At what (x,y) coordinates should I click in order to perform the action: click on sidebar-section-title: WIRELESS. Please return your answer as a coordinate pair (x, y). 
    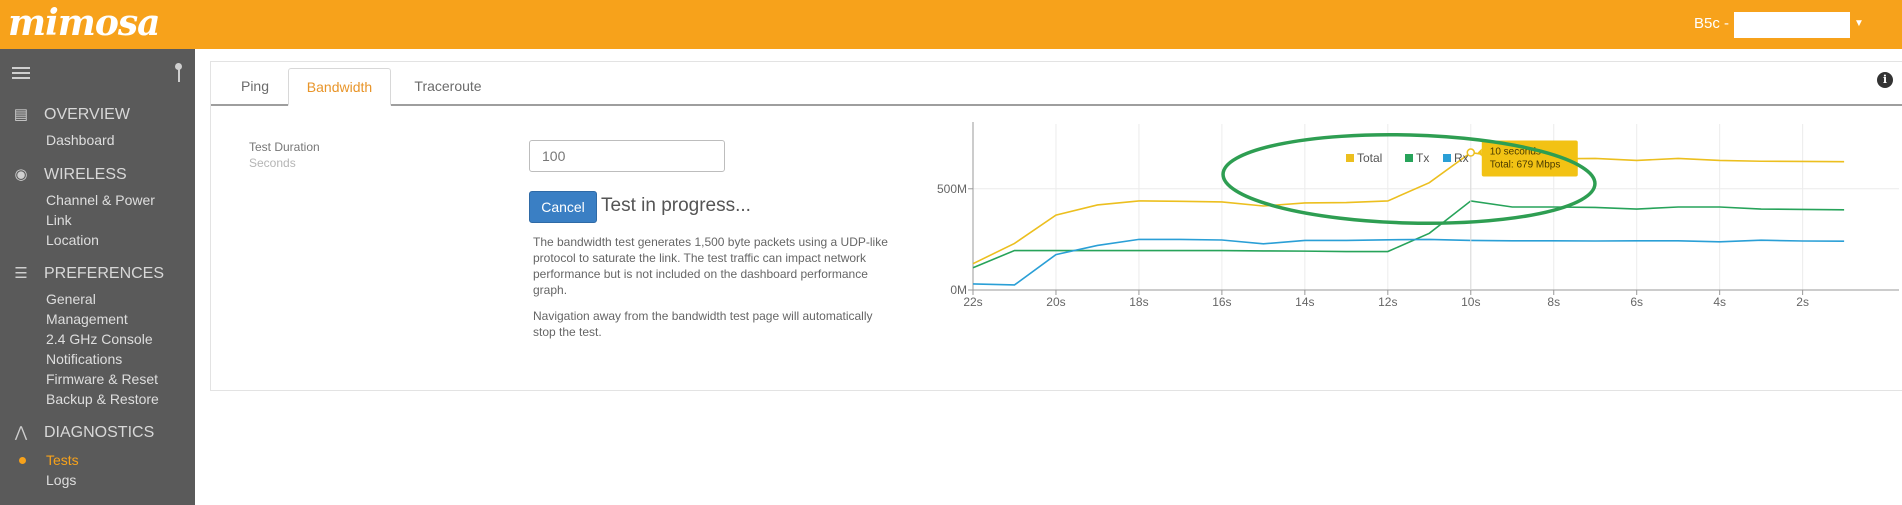
    Looking at the image, I should click on (85, 174).